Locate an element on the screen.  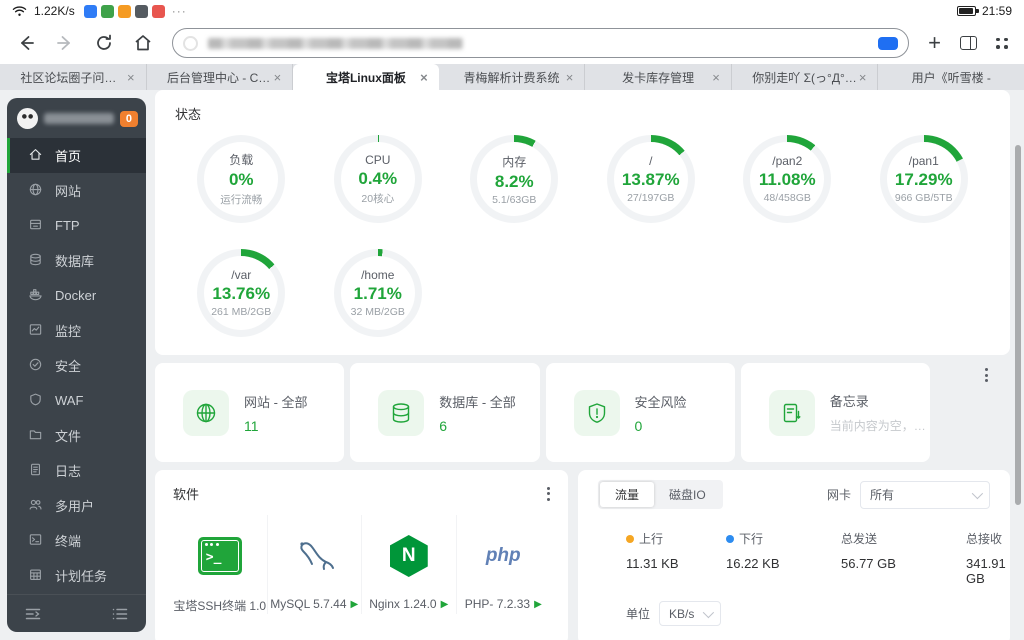
split-screen-button is located at coordinates (968, 43).